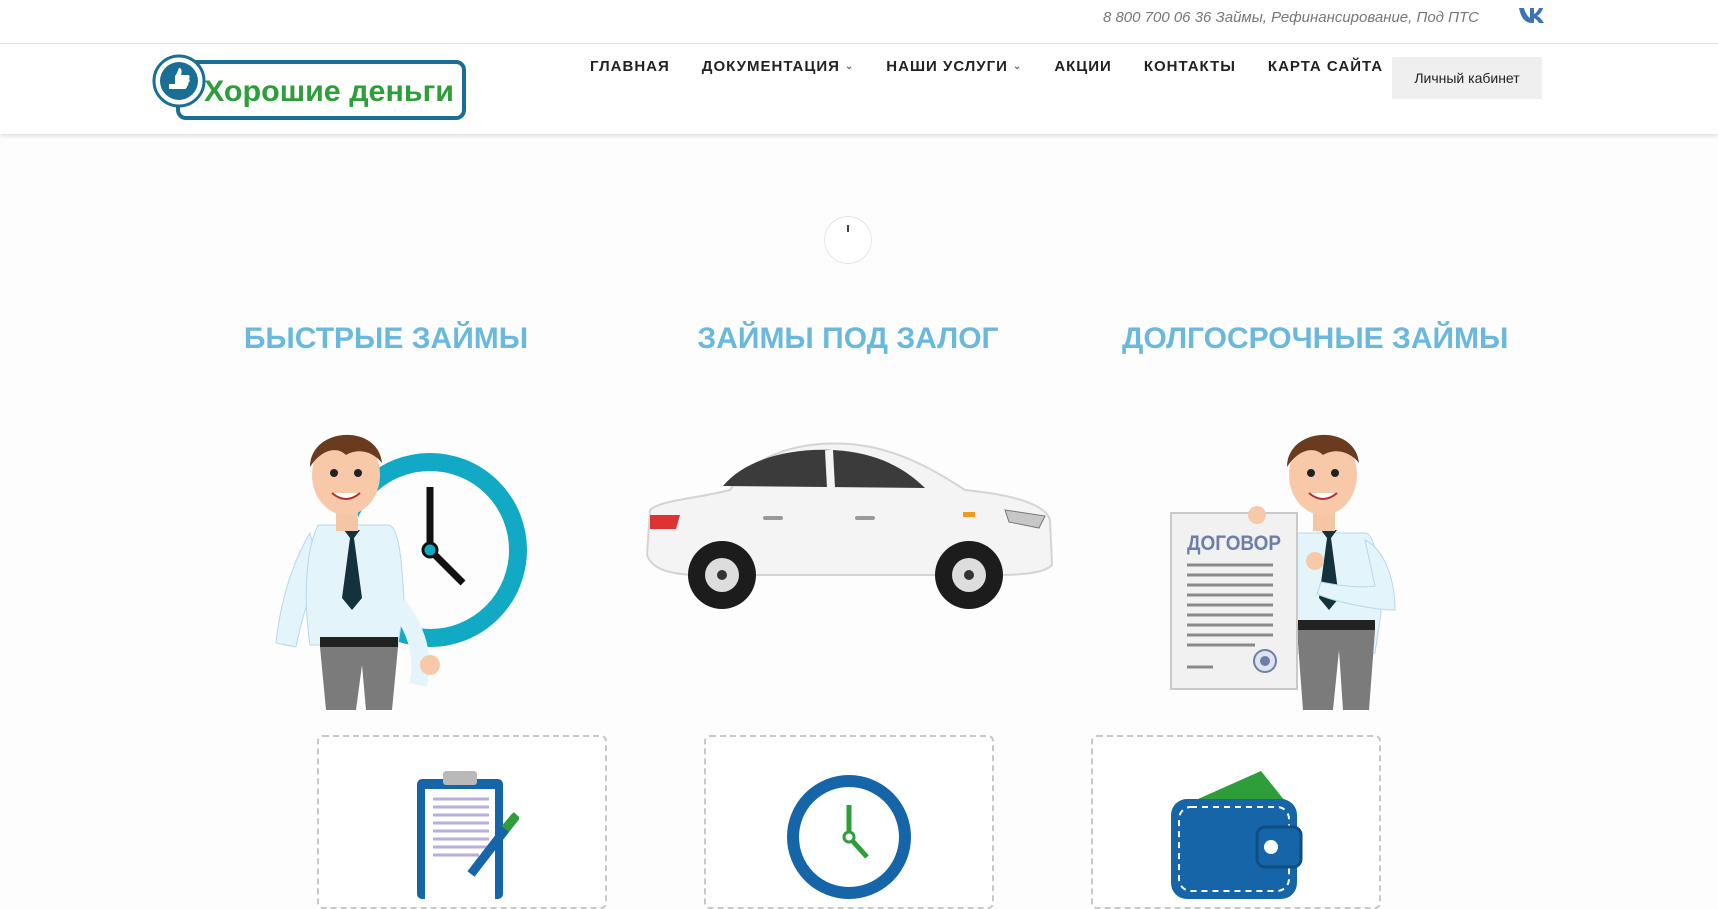 This screenshot has width=1718, height=909. What do you see at coordinates (329, 91) in the screenshot?
I see `logo-text: Хорошие деньги` at bounding box center [329, 91].